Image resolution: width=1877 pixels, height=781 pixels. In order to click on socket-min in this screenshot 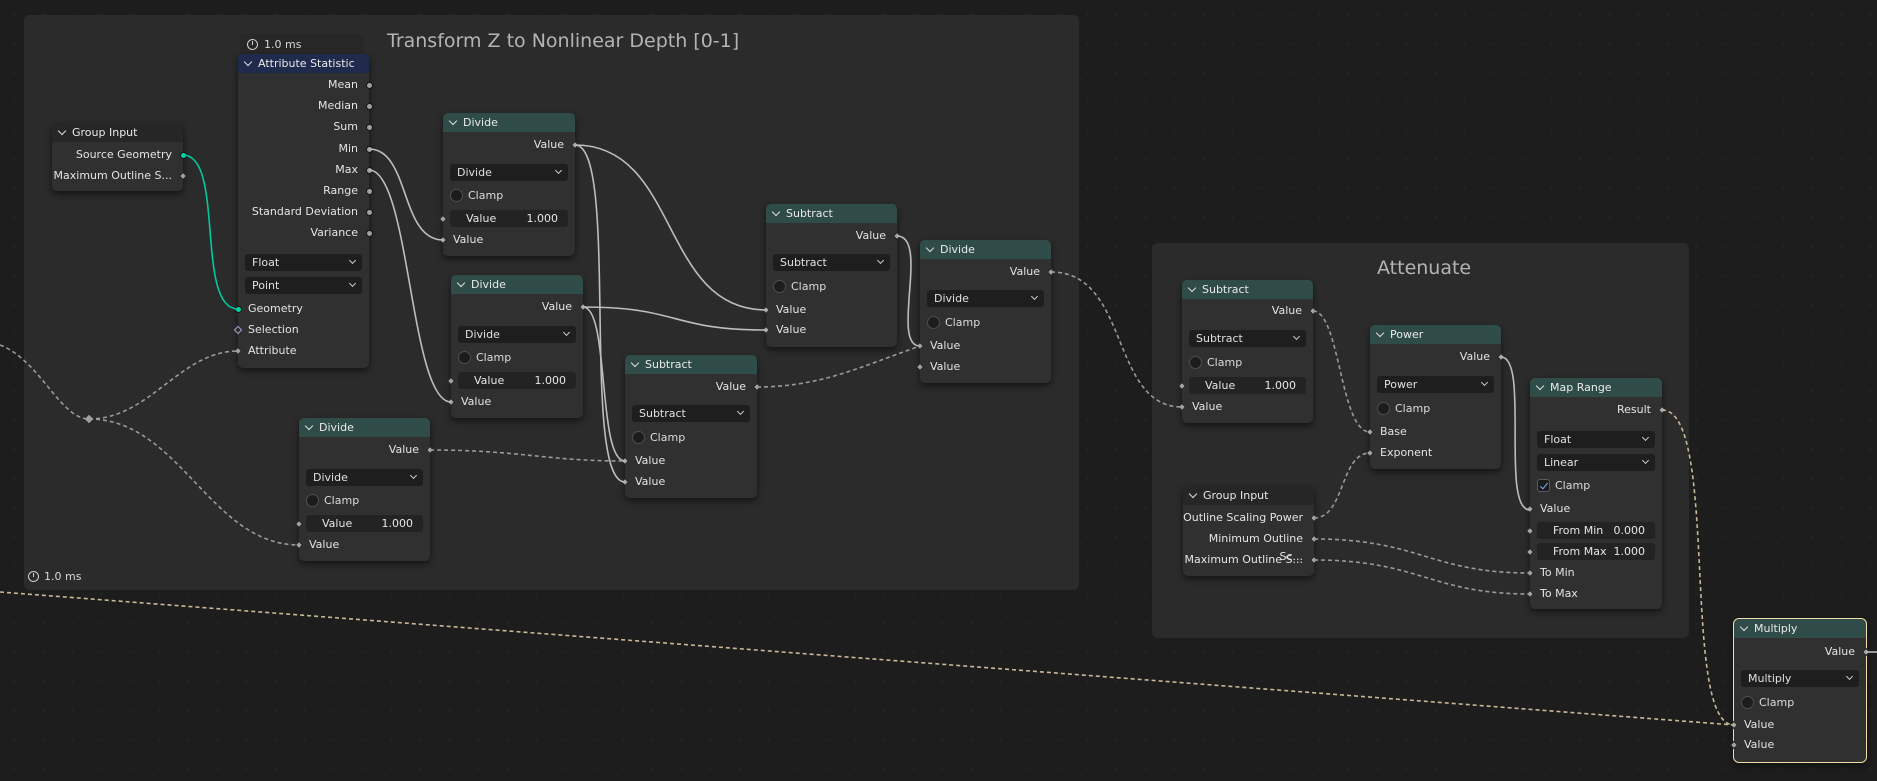, I will do `click(369, 149)`.